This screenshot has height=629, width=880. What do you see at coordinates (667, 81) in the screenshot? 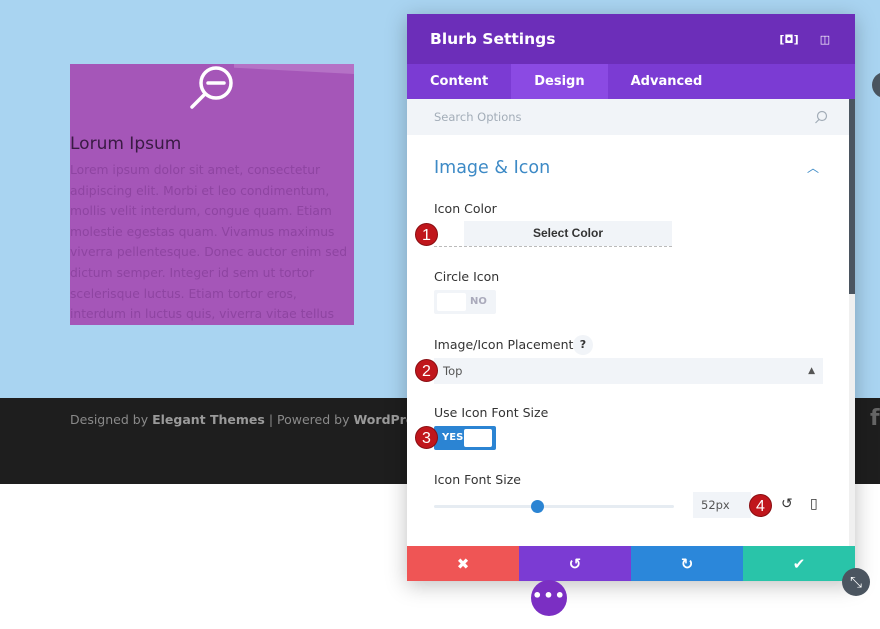
I see `tab-advanced: Advanced` at bounding box center [667, 81].